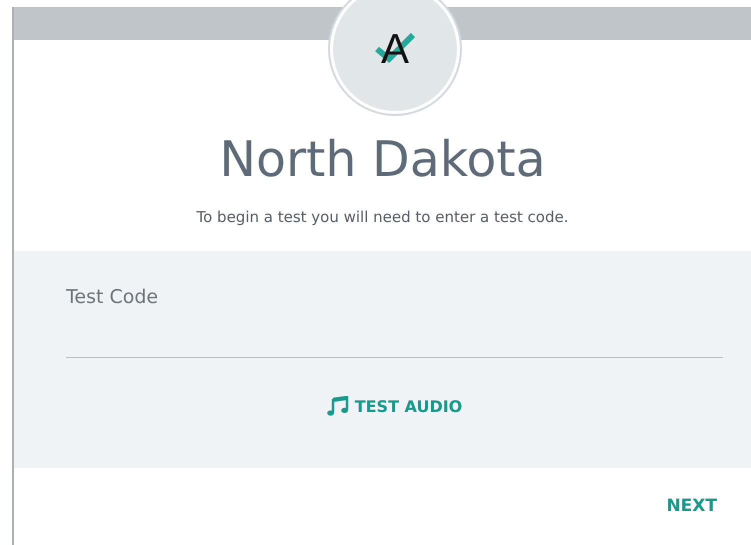  I want to click on music-note-icon, so click(337, 406).